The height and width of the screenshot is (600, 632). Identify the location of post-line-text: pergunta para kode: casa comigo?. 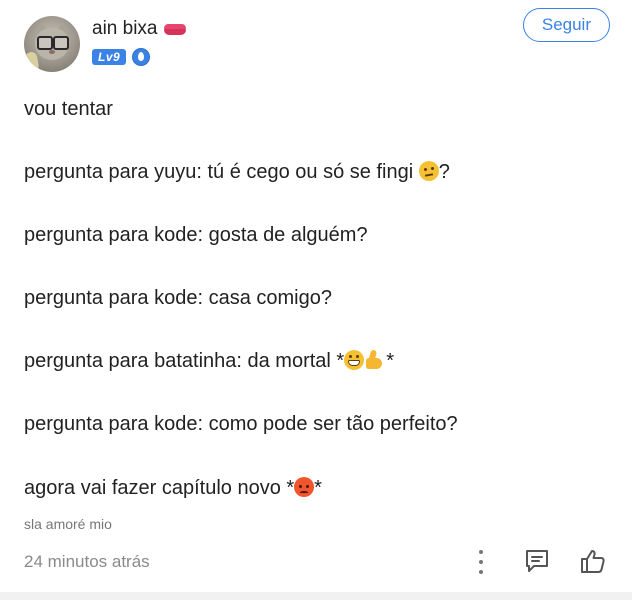
(178, 298).